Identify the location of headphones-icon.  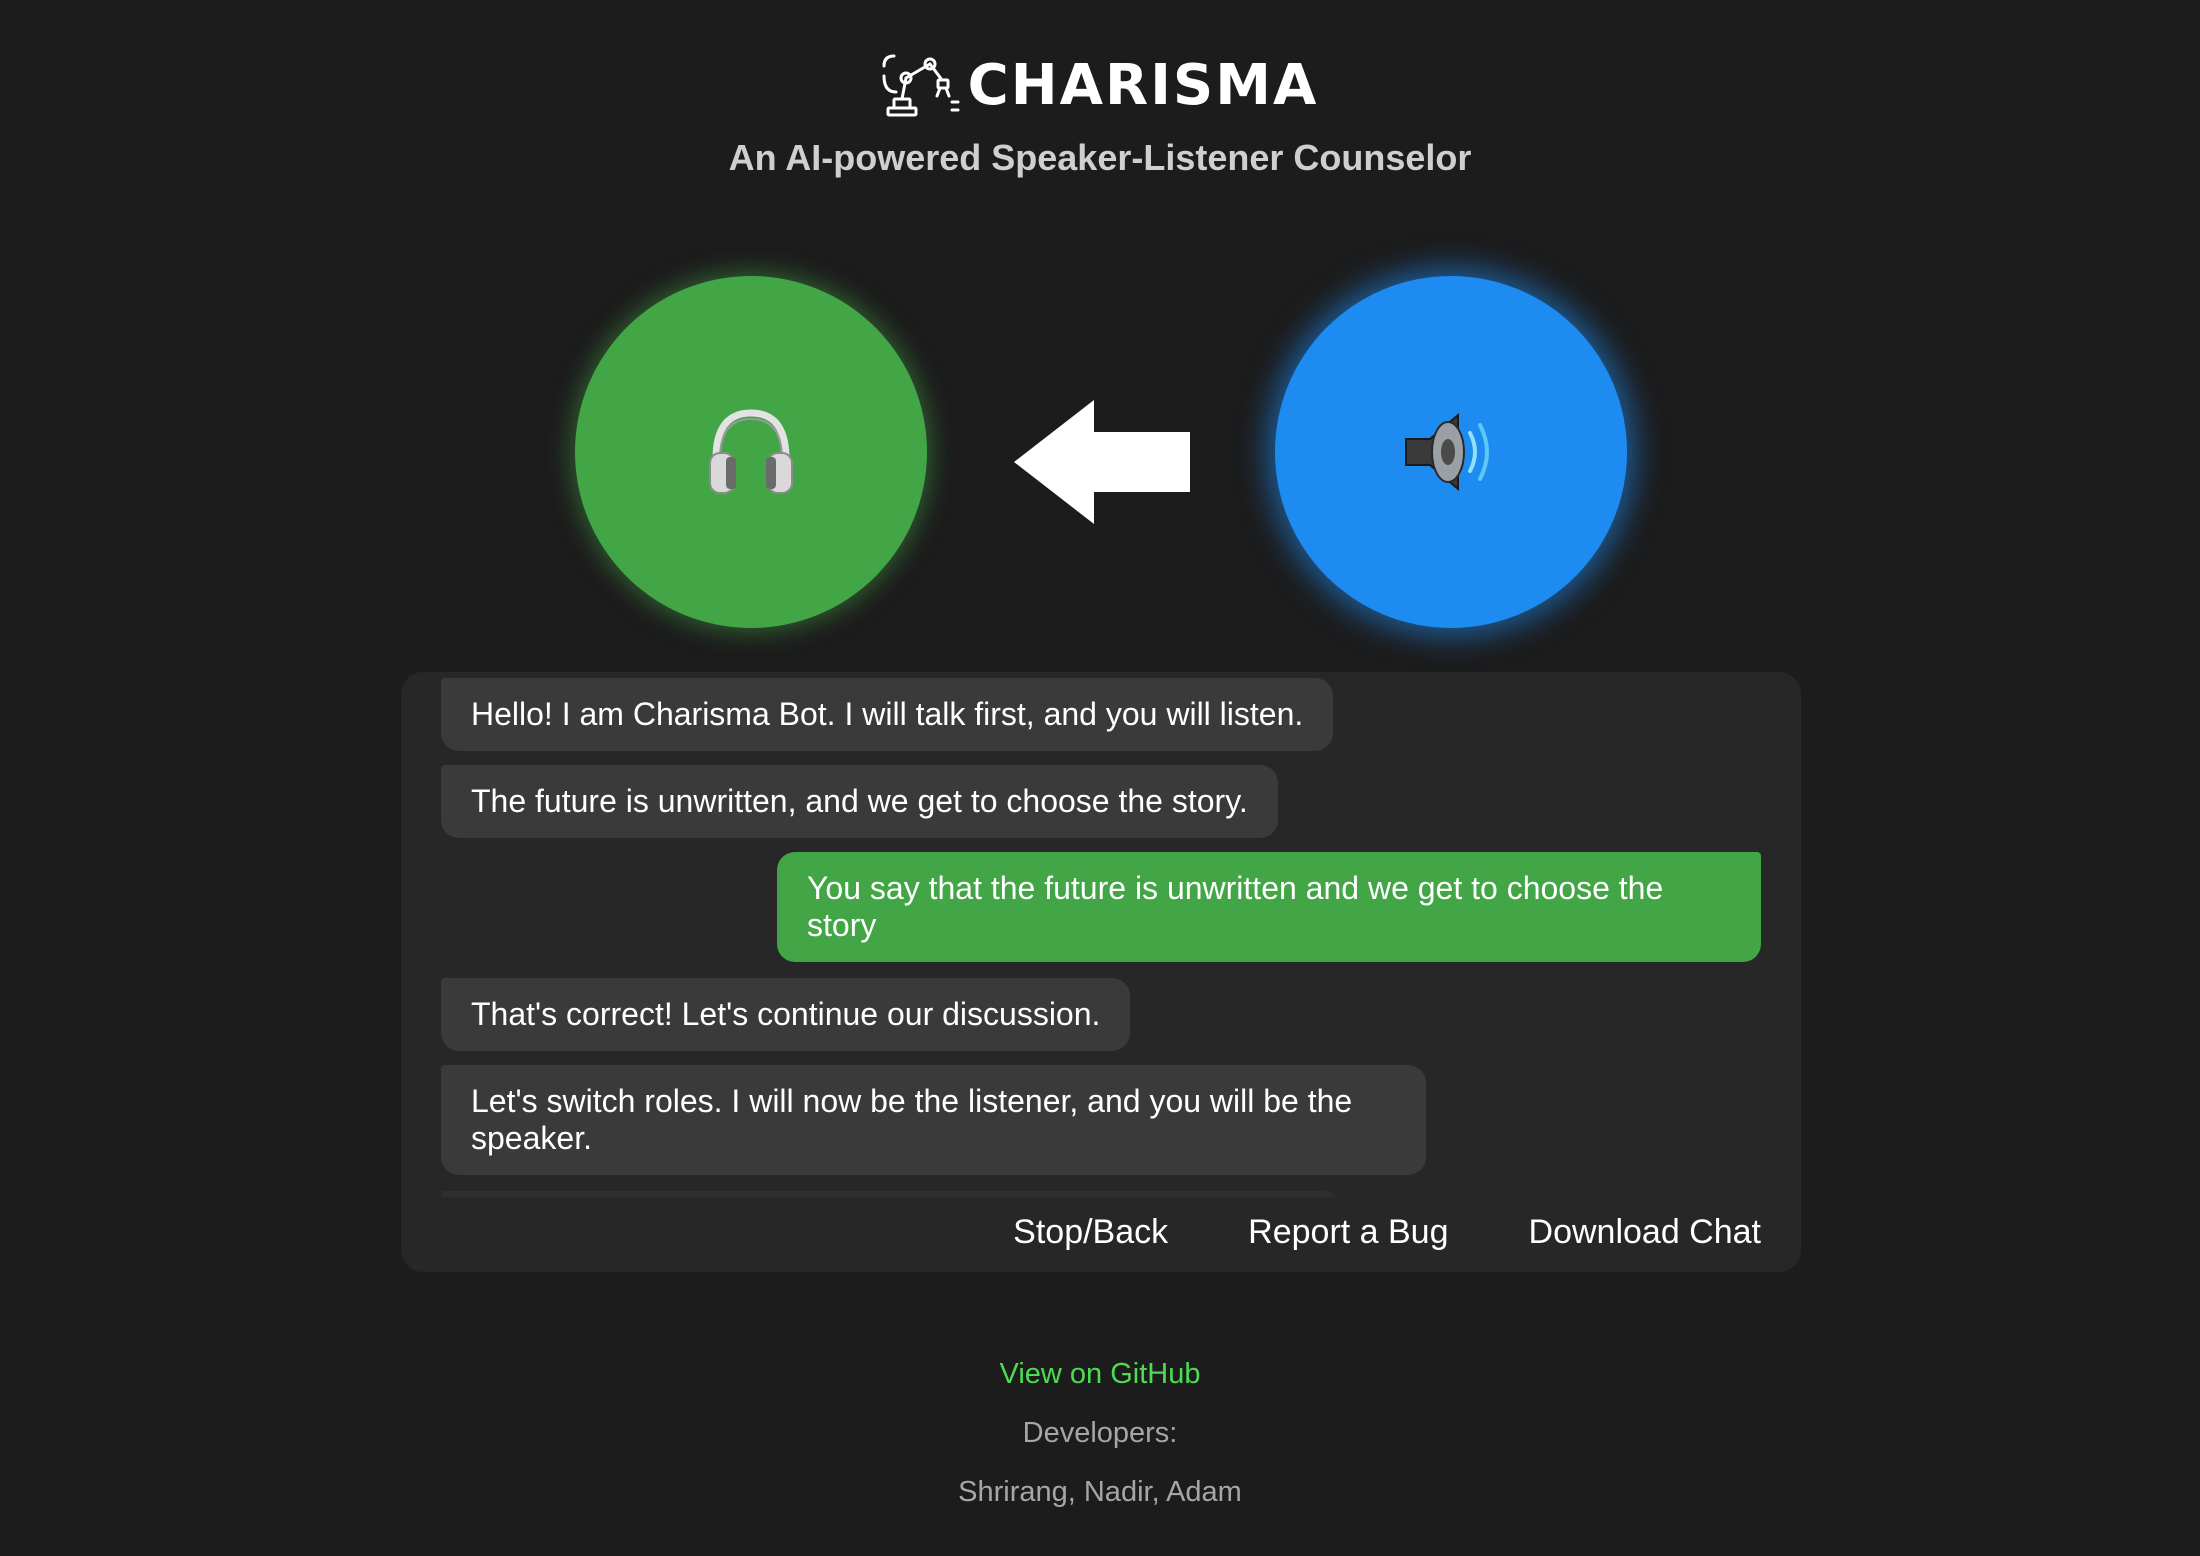
(751, 451).